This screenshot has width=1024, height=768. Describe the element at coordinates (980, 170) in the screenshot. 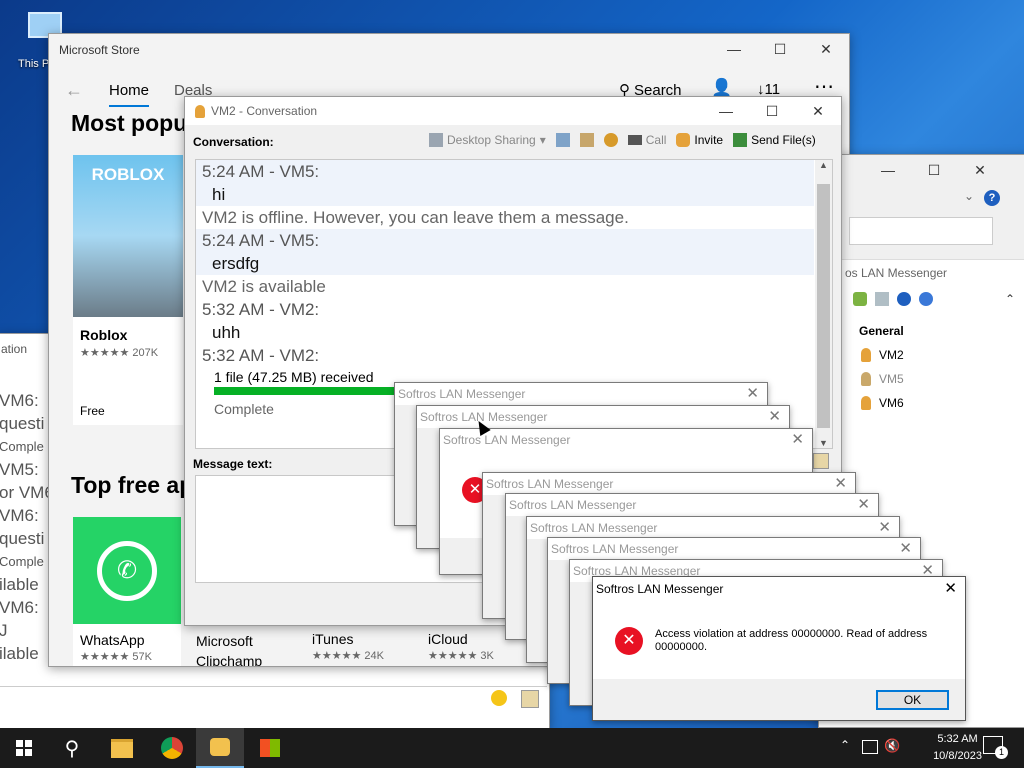

I see `messenger-close-button: ✕` at that location.